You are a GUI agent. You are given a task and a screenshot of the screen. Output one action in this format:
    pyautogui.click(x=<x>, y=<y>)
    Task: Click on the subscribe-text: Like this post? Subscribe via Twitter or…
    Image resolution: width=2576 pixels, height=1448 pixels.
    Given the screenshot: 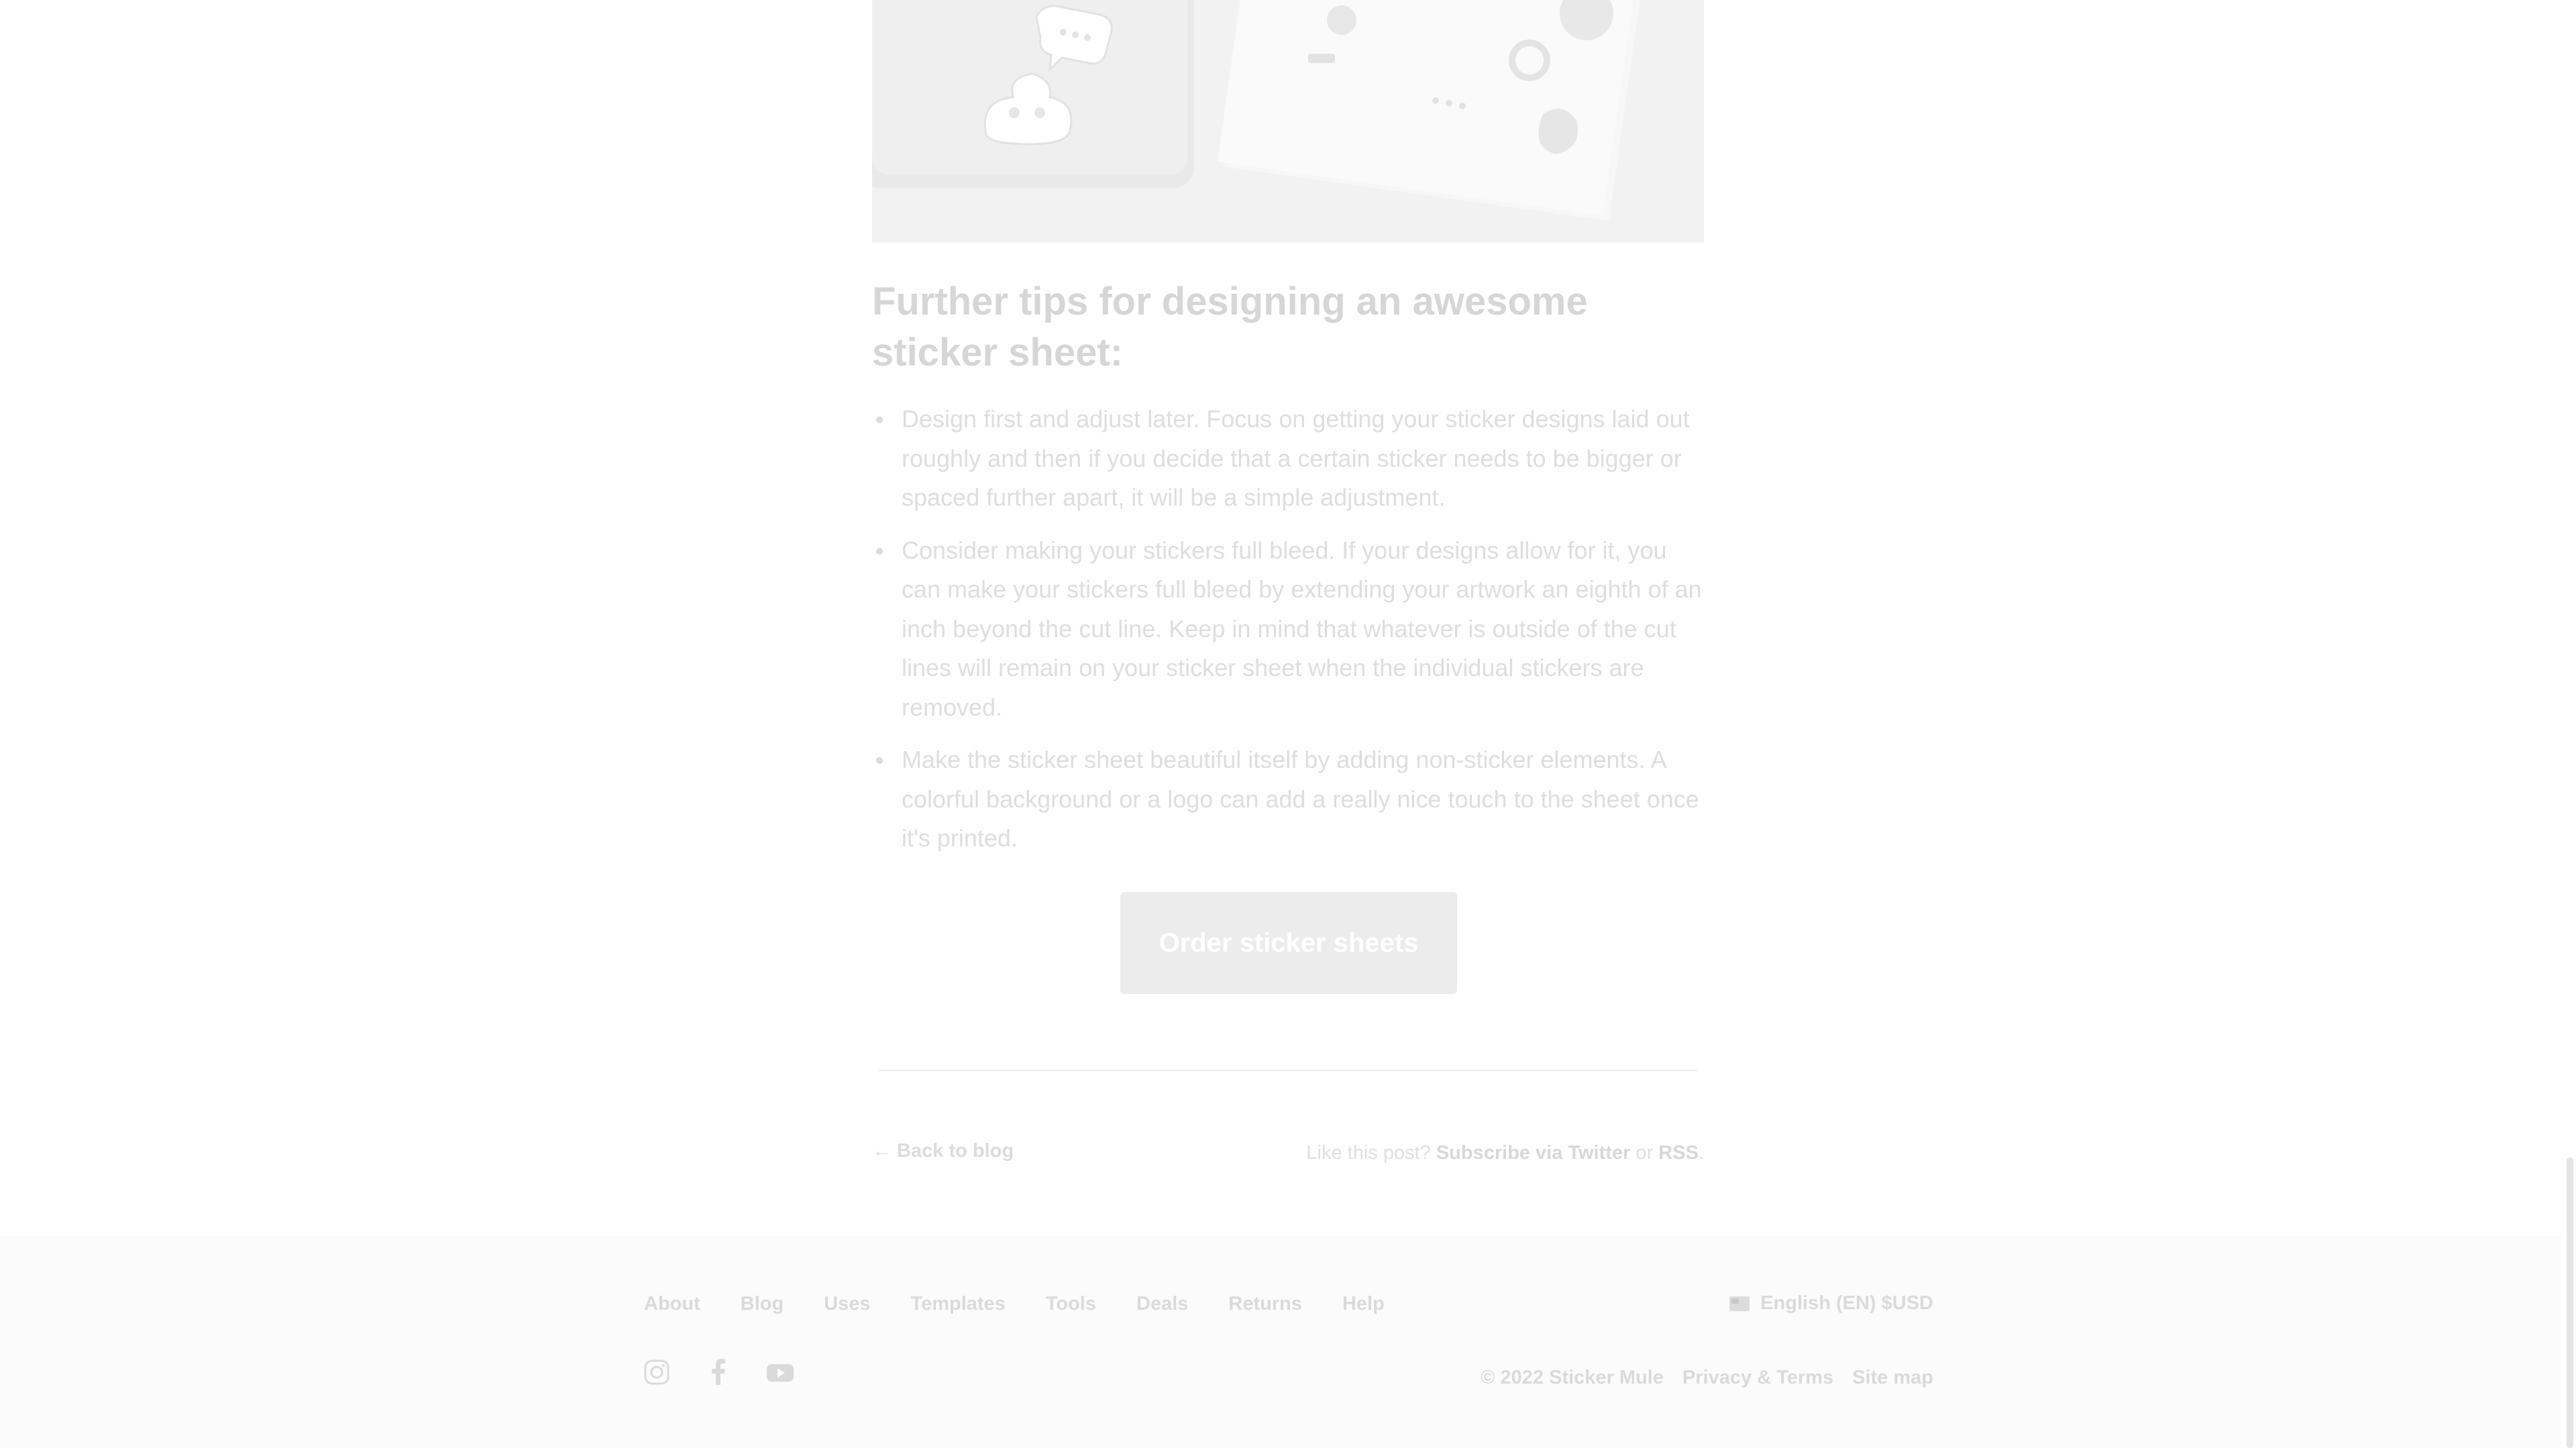 What is the action you would take?
    pyautogui.click(x=1505, y=1153)
    